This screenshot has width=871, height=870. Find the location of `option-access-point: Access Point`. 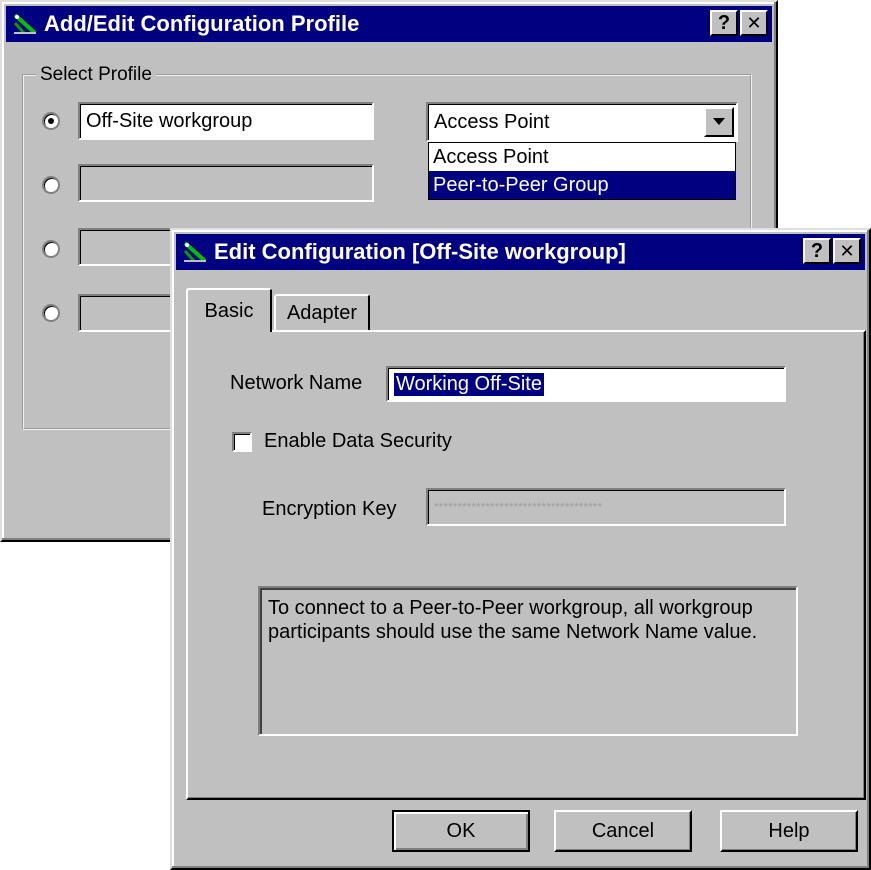

option-access-point: Access Point is located at coordinates (582, 157).